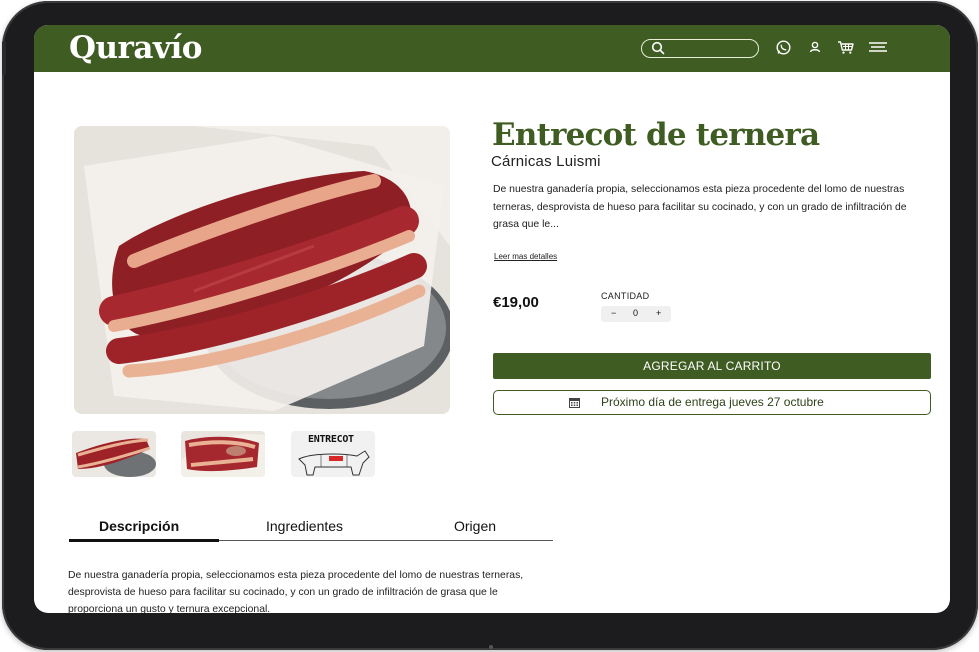  Describe the element at coordinates (516, 302) in the screenshot. I see `product-price: €19,00` at that location.